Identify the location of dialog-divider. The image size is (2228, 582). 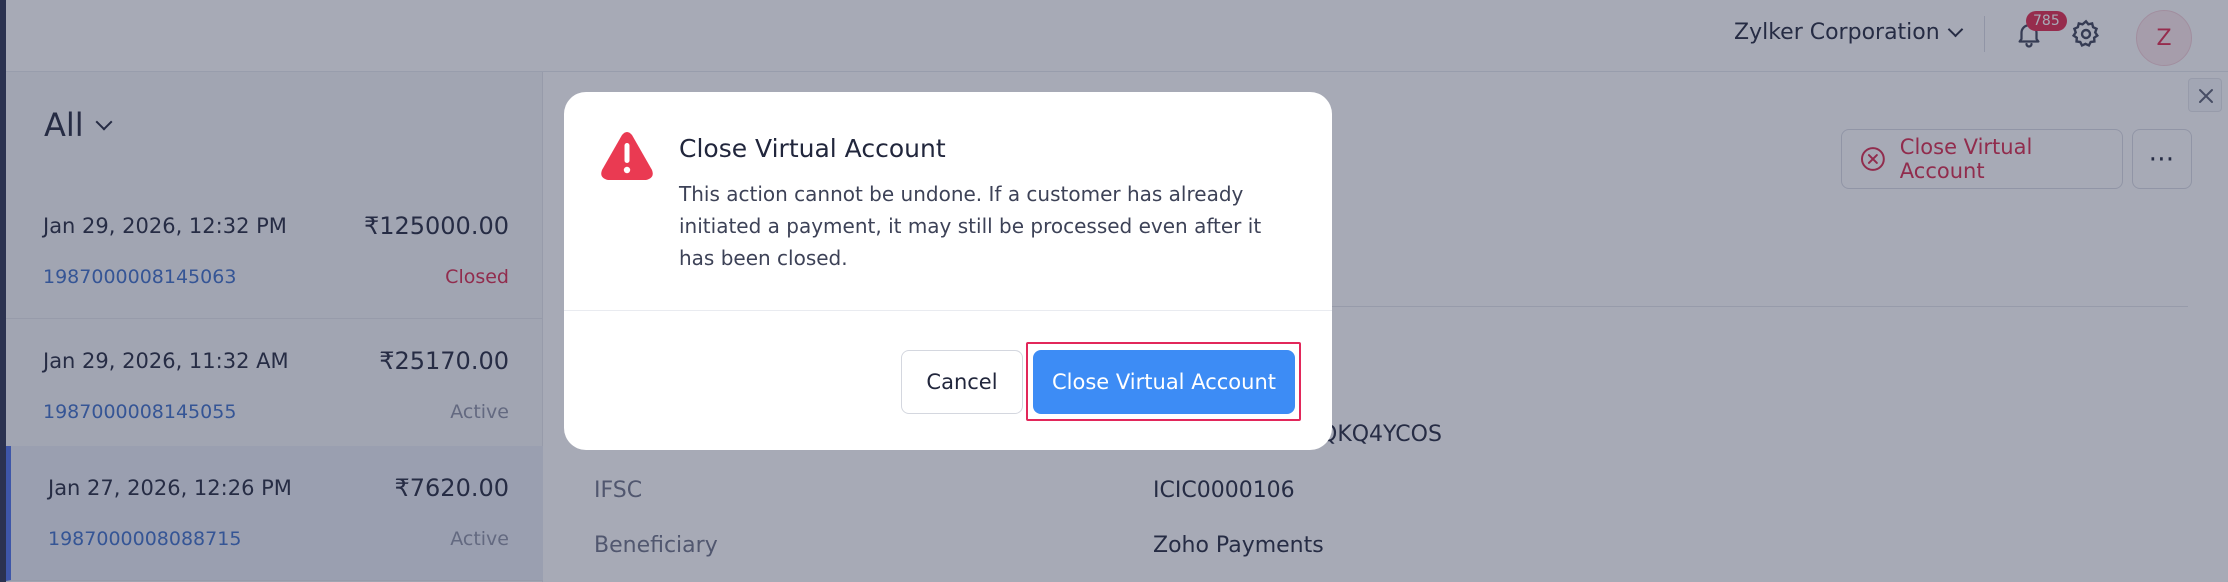
(948, 310).